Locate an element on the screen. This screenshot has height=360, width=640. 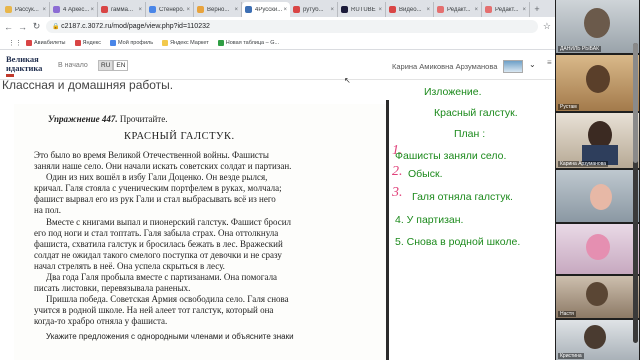
plan-item: 4. У партизан. is located at coordinates (429, 220).